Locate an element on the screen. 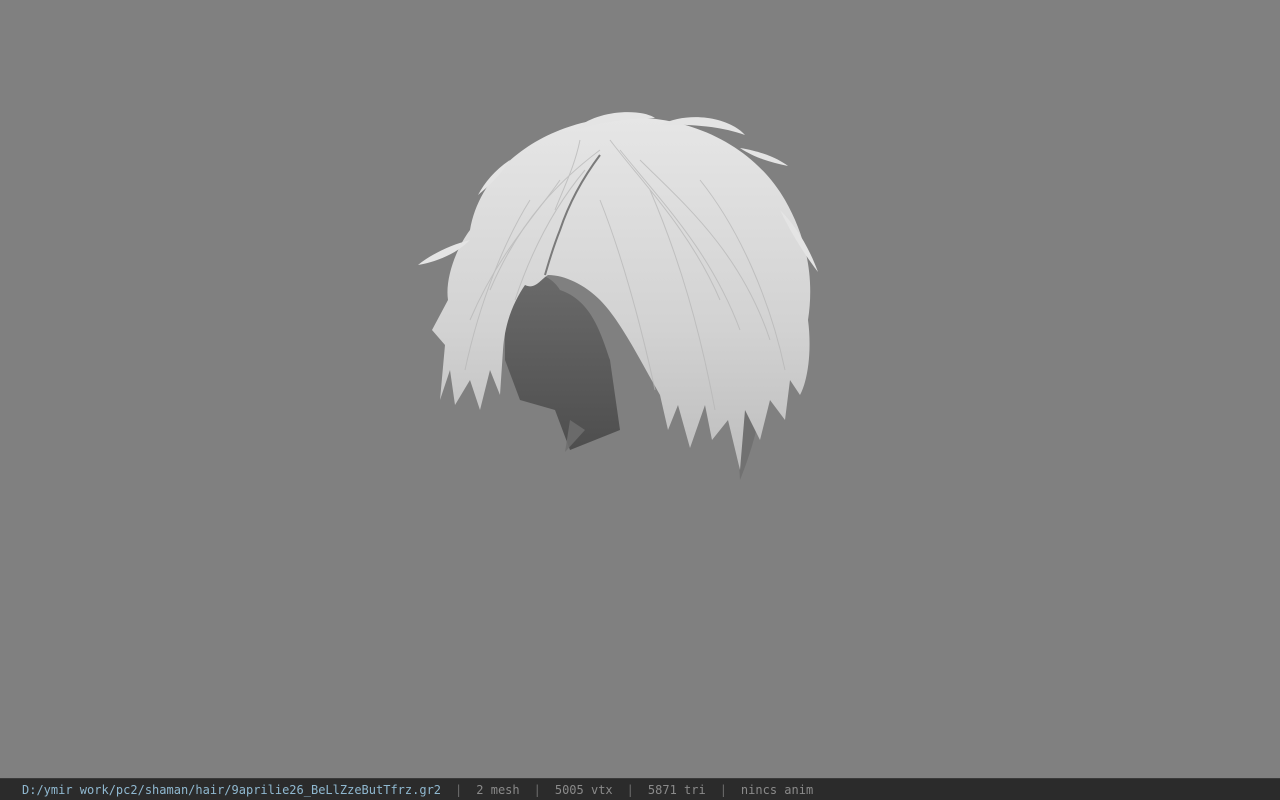  mesh-count-label: 2 mesh is located at coordinates (498, 789).